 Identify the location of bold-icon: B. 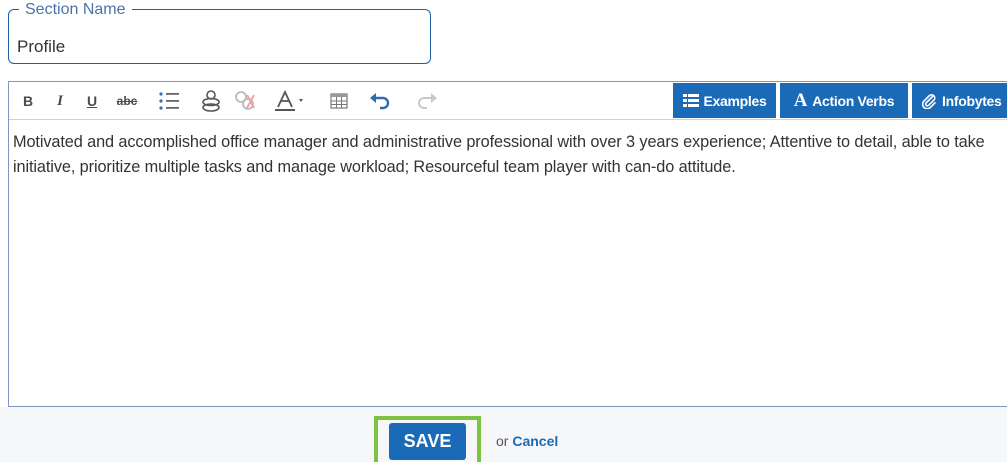
(28, 101).